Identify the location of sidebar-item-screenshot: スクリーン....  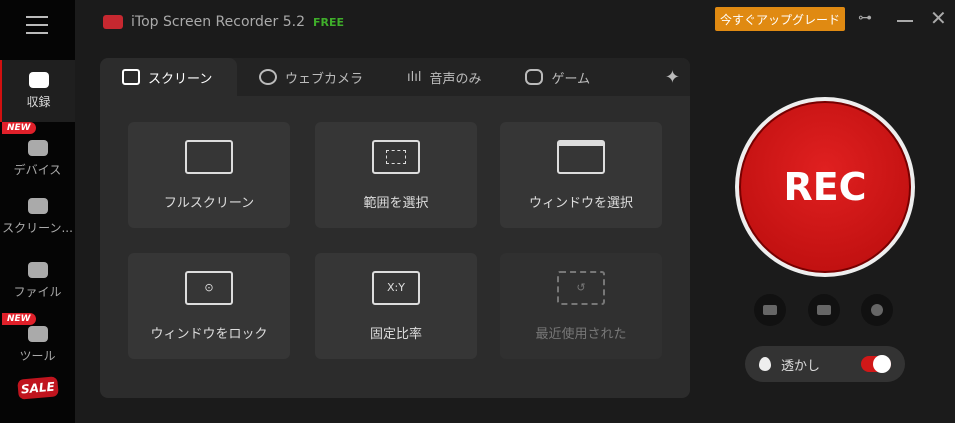
(37, 217).